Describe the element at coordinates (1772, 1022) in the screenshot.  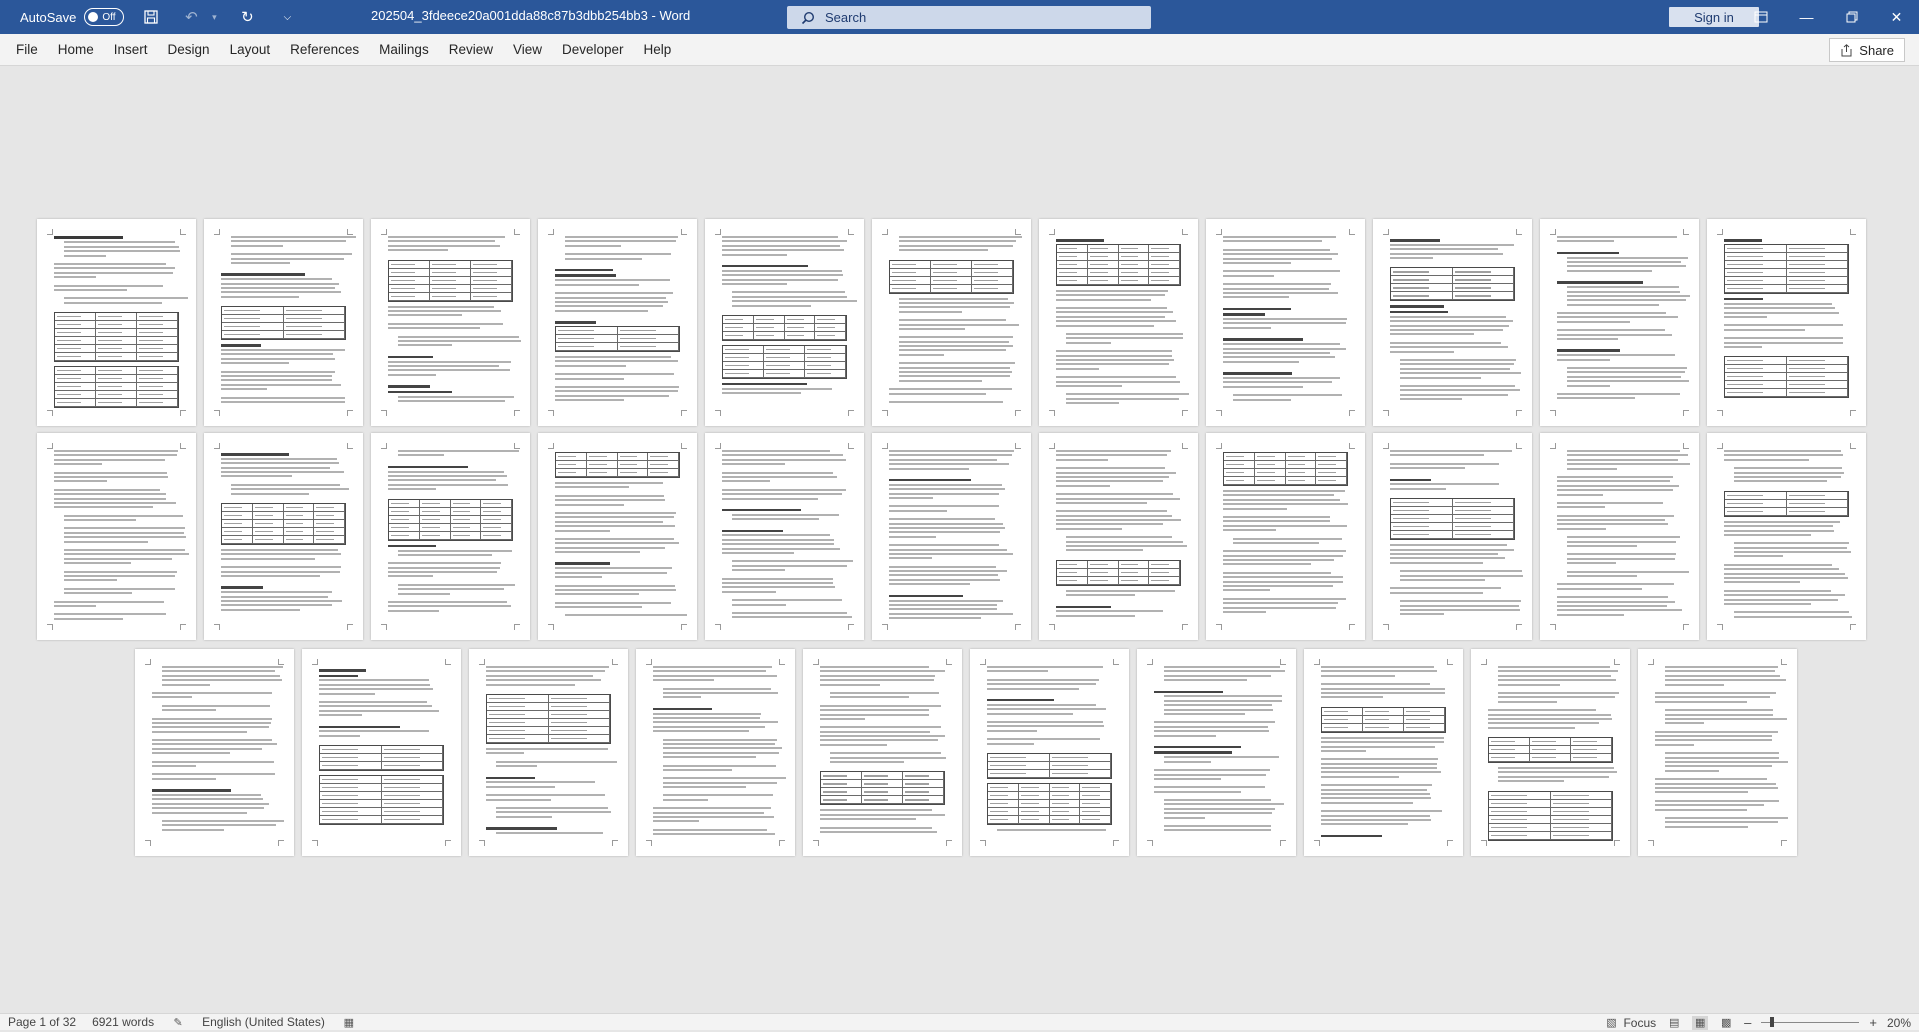
I see `zoom-slider-thumb` at that location.